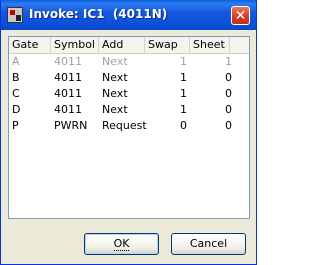 The image size is (320, 265). What do you see at coordinates (71, 125) in the screenshot?
I see `cell-symbol: PWRN` at bounding box center [71, 125].